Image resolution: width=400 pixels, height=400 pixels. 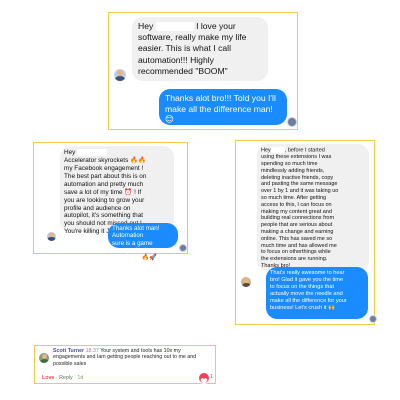 I want to click on reply-link: Reply, so click(x=66, y=378).